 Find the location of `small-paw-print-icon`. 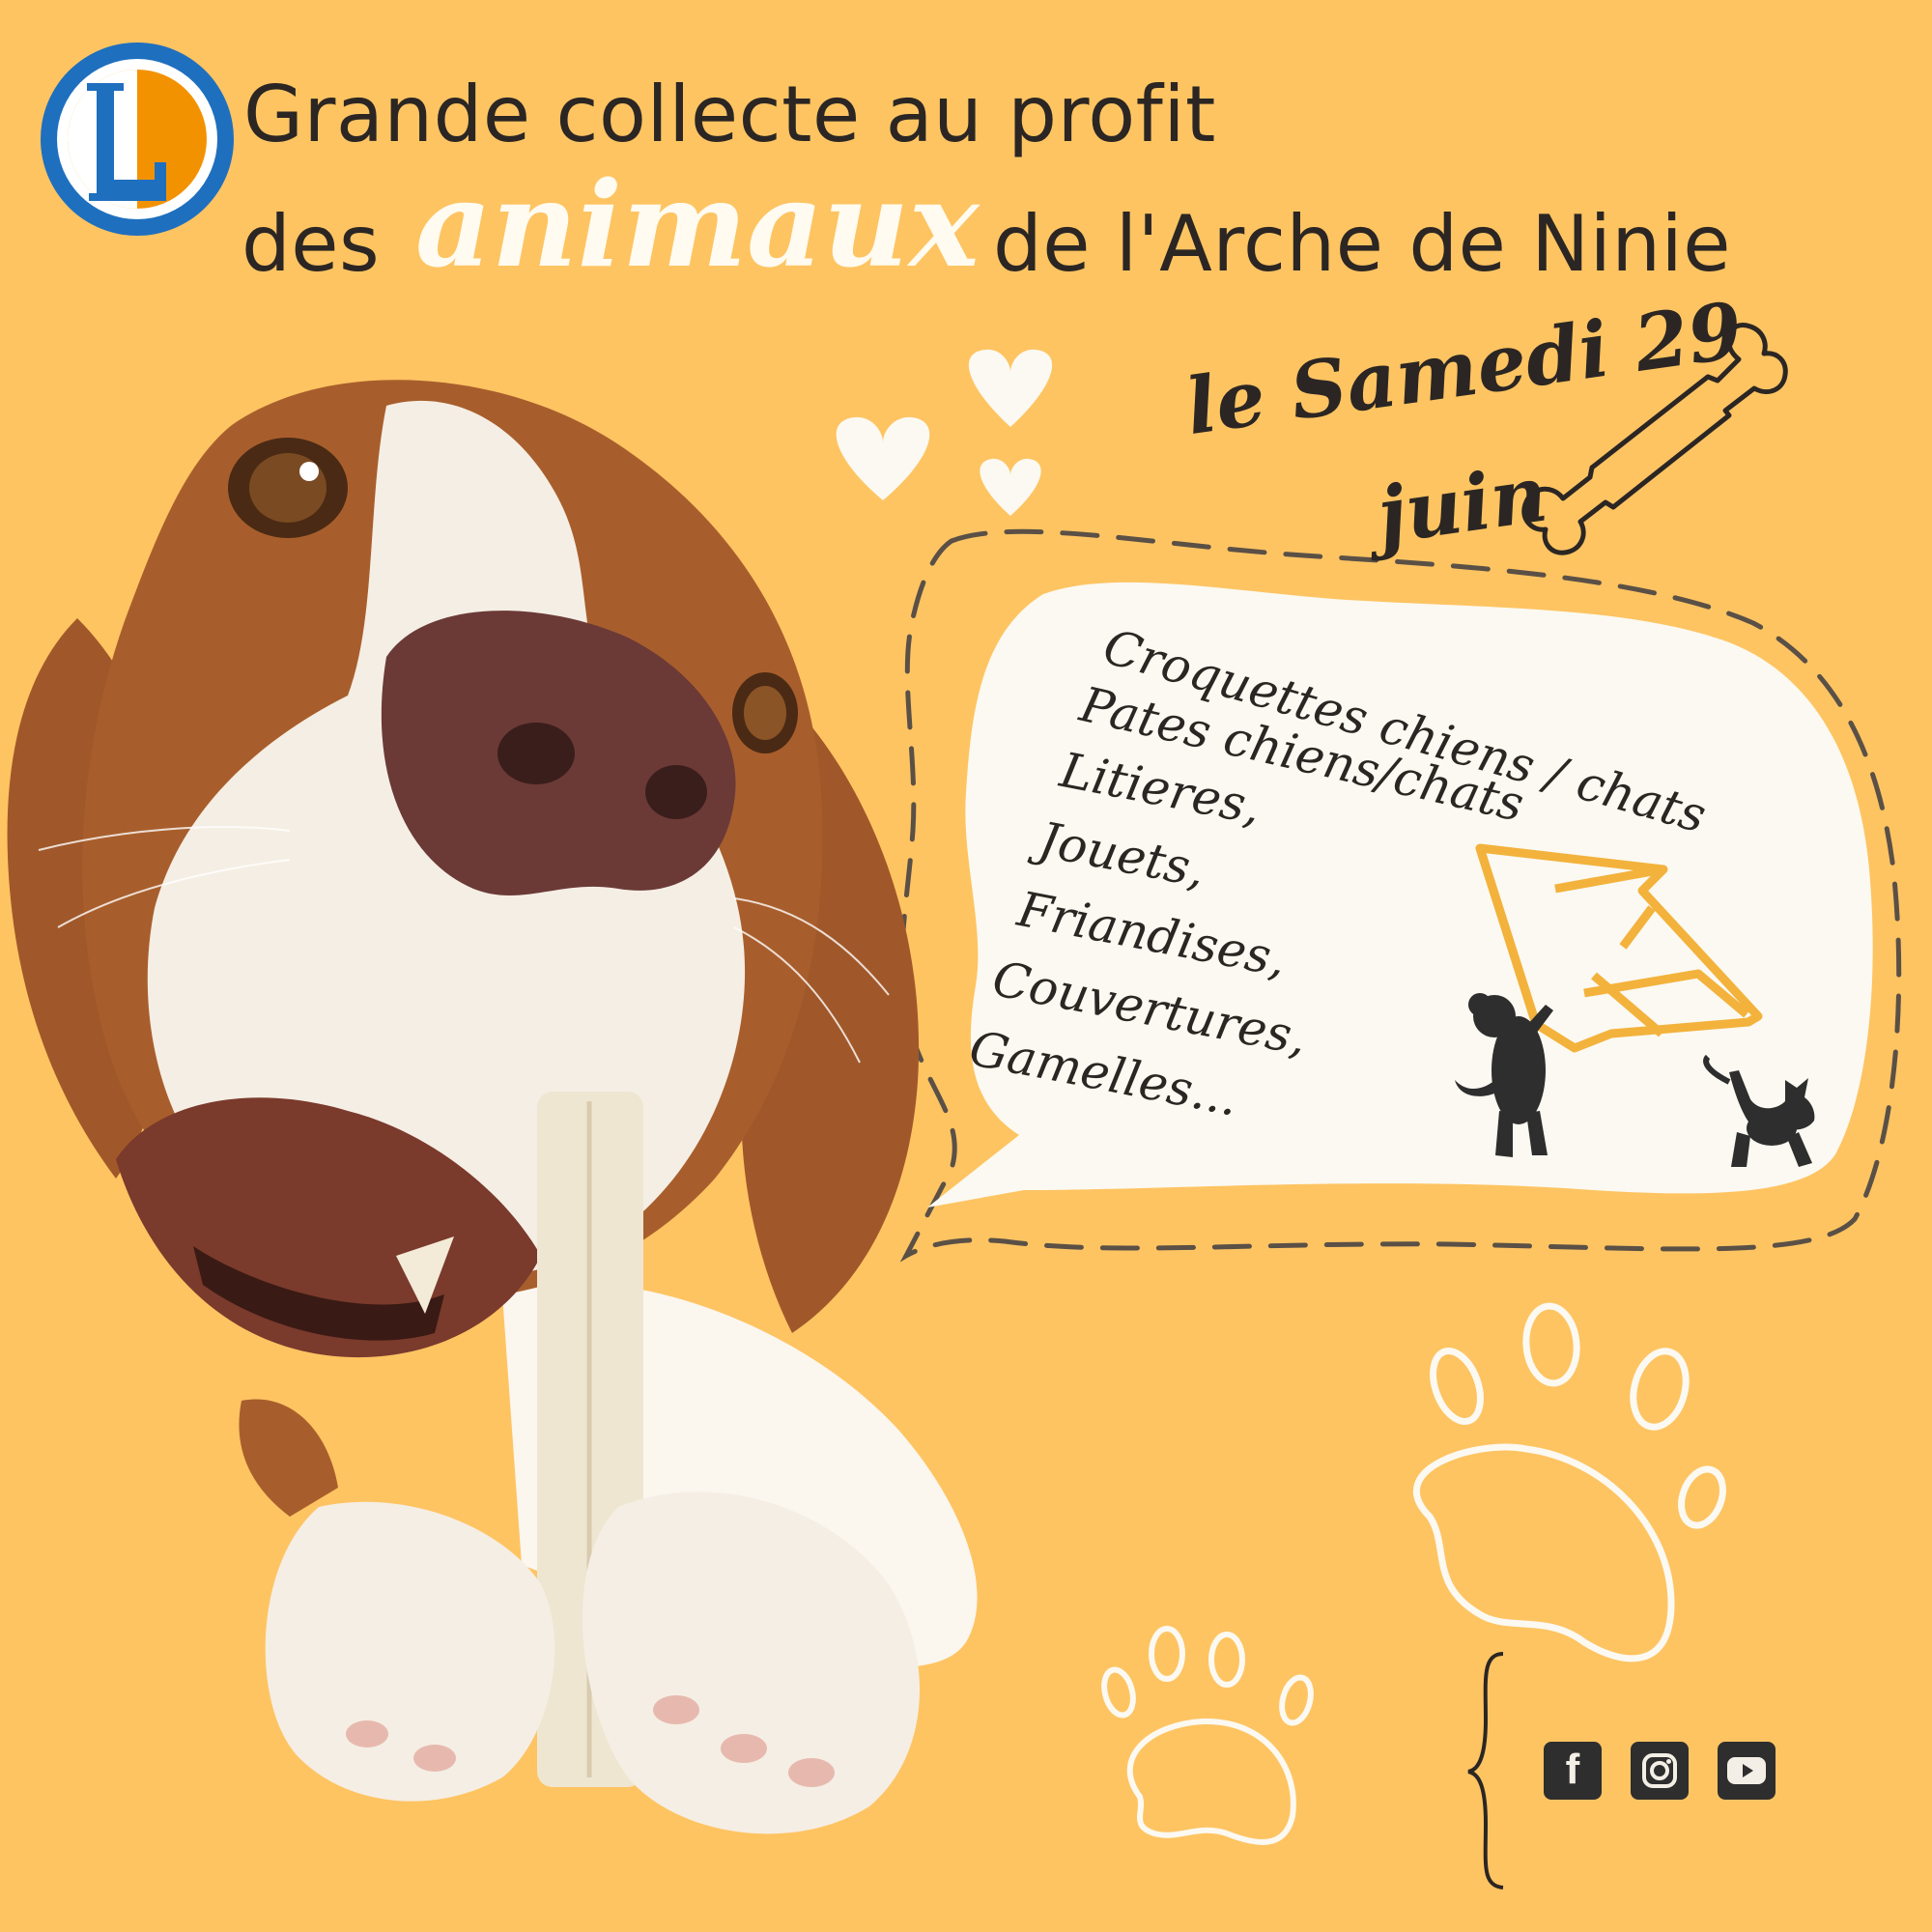

small-paw-print-icon is located at coordinates (1207, 1735).